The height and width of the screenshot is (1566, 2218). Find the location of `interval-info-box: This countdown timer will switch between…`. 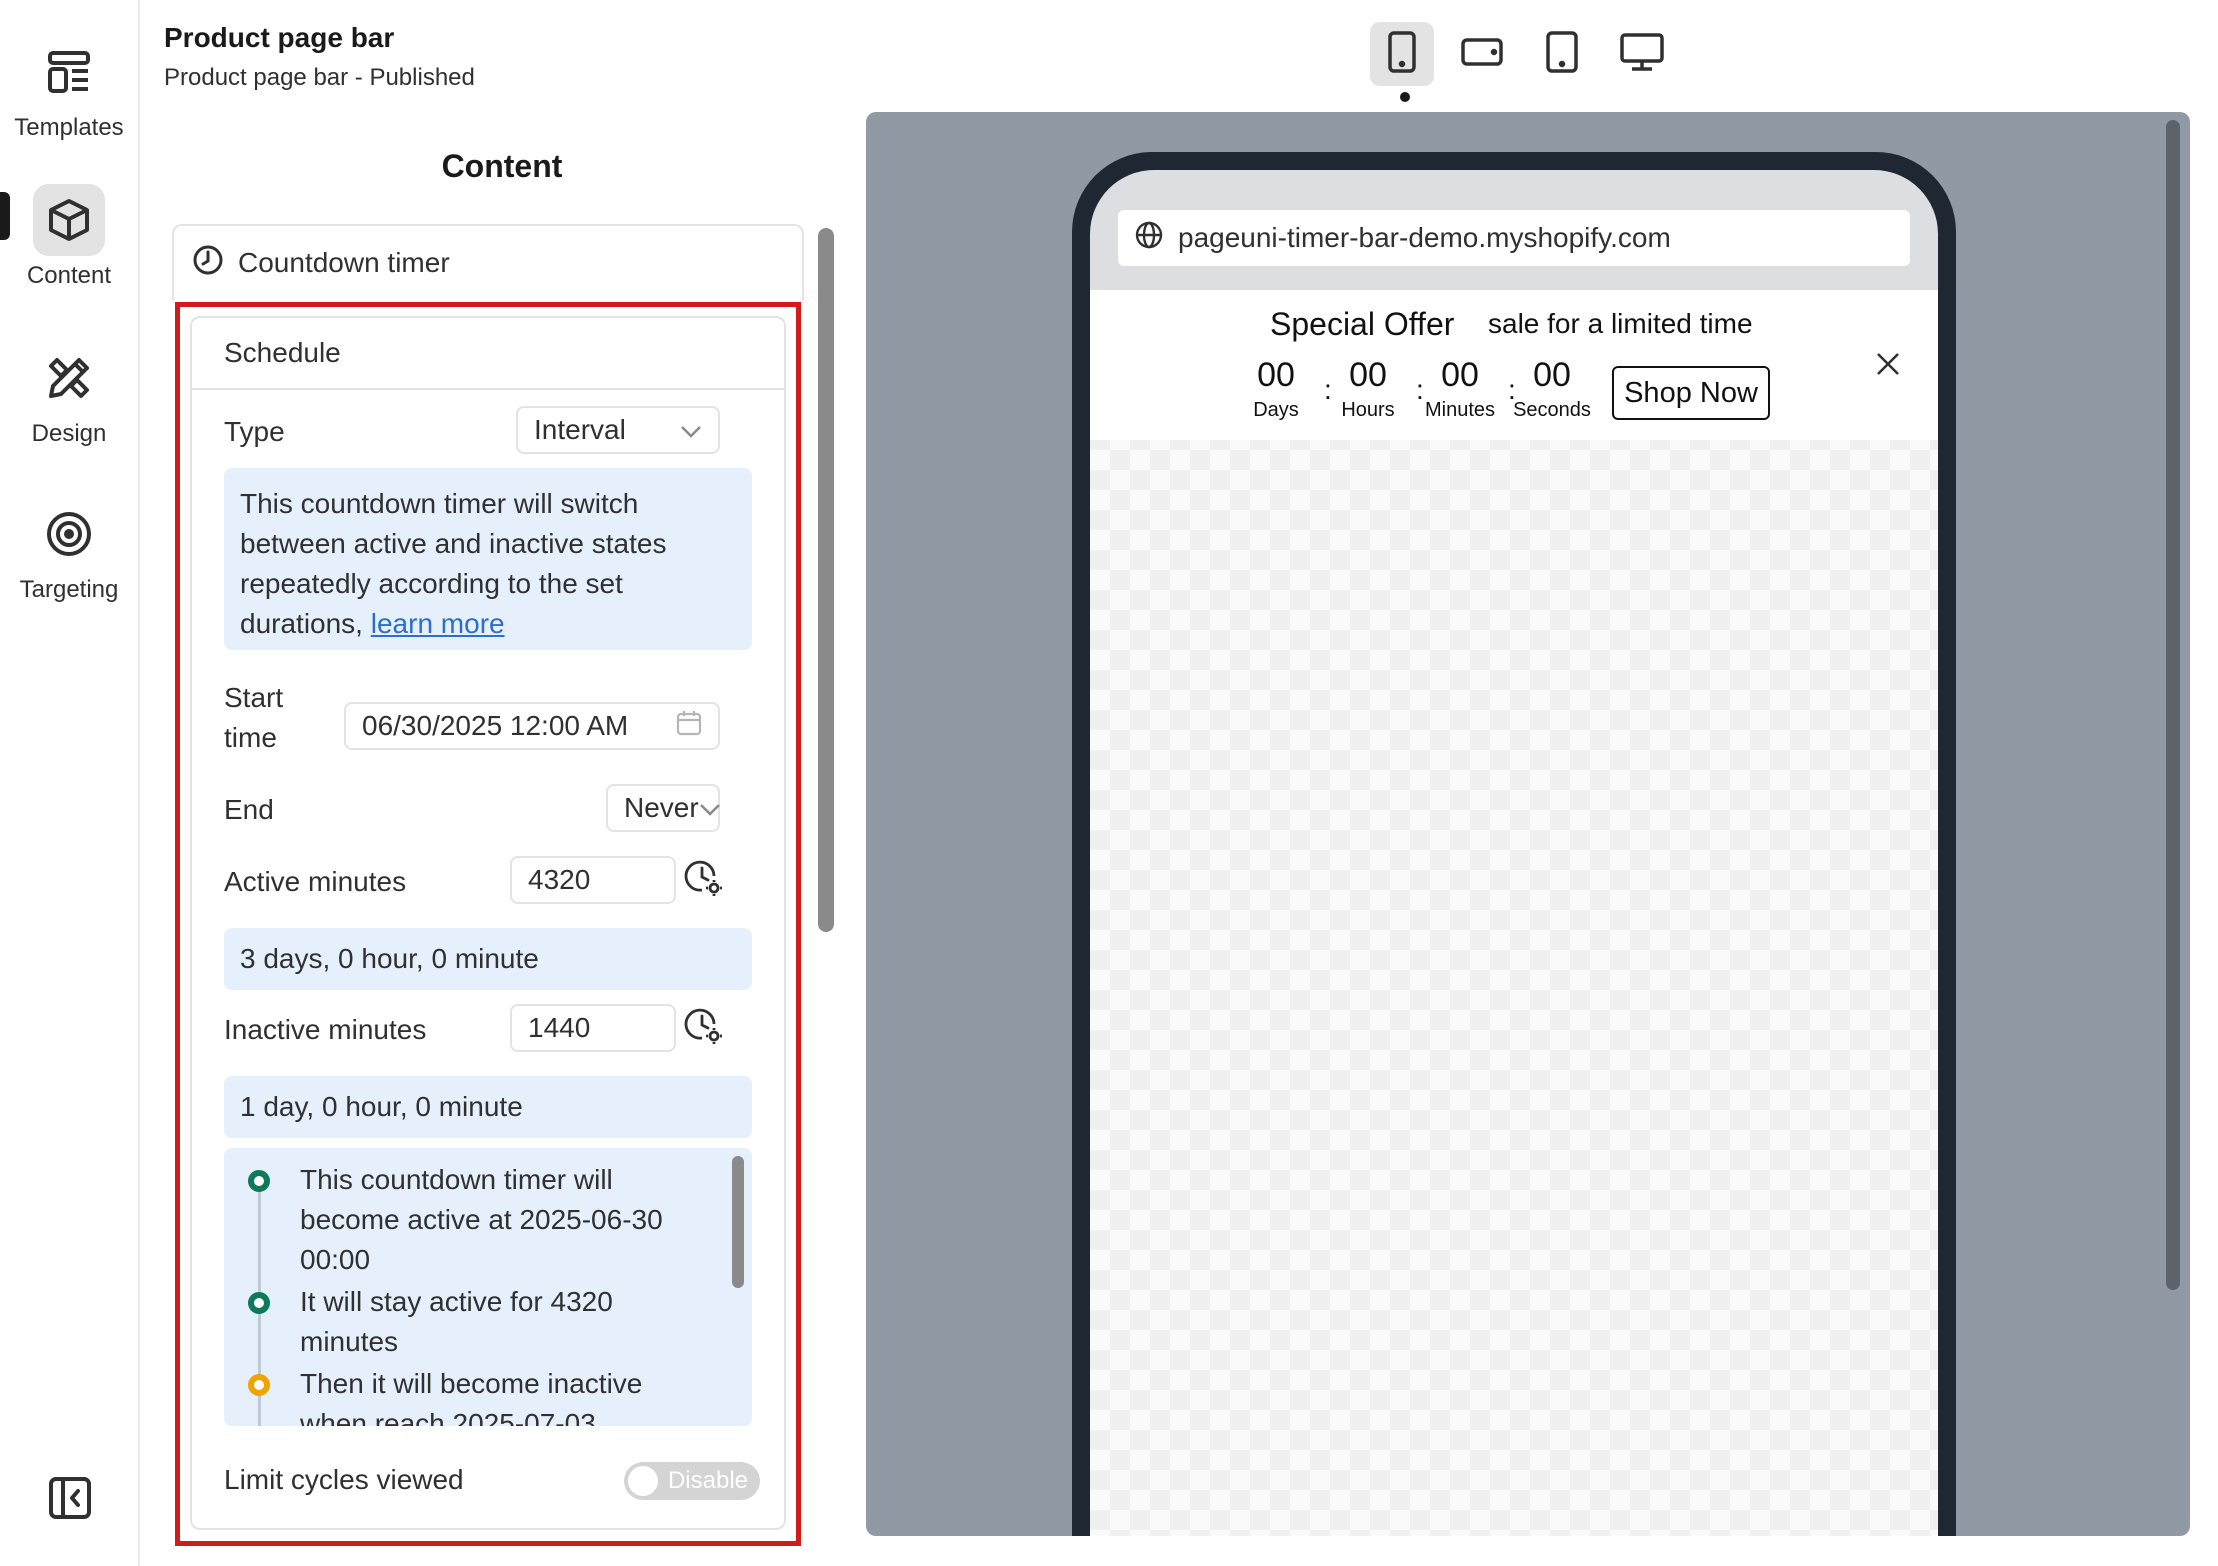

interval-info-box: This countdown timer will switch between… is located at coordinates (488, 559).